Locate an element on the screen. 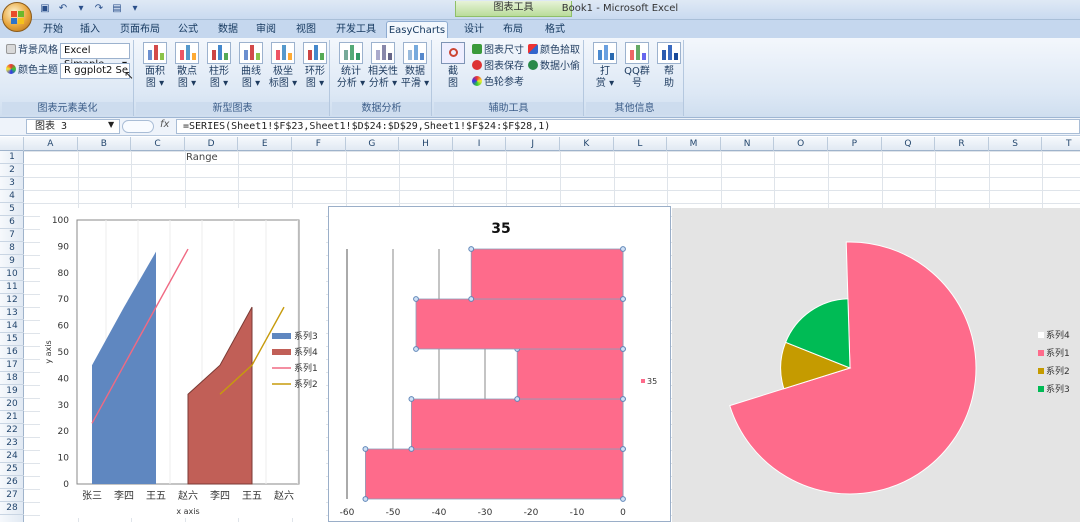 The image size is (1080, 522). row-header: 10 is located at coordinates (12, 274).